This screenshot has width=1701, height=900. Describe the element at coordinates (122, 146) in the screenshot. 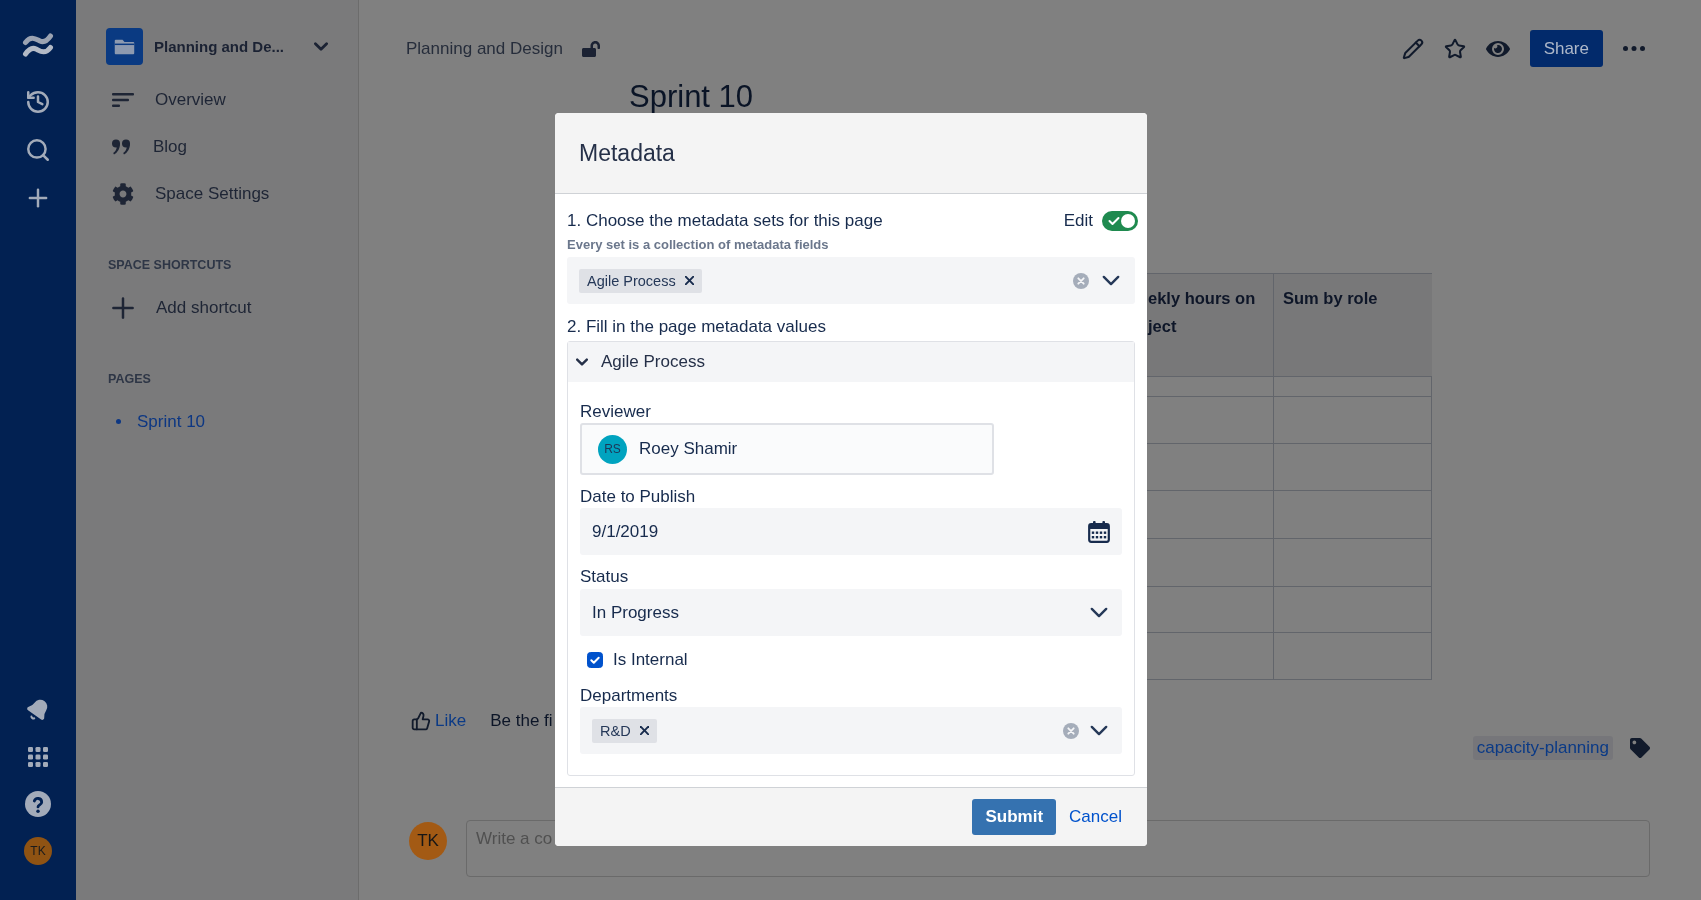

I see `quote-icon` at that location.